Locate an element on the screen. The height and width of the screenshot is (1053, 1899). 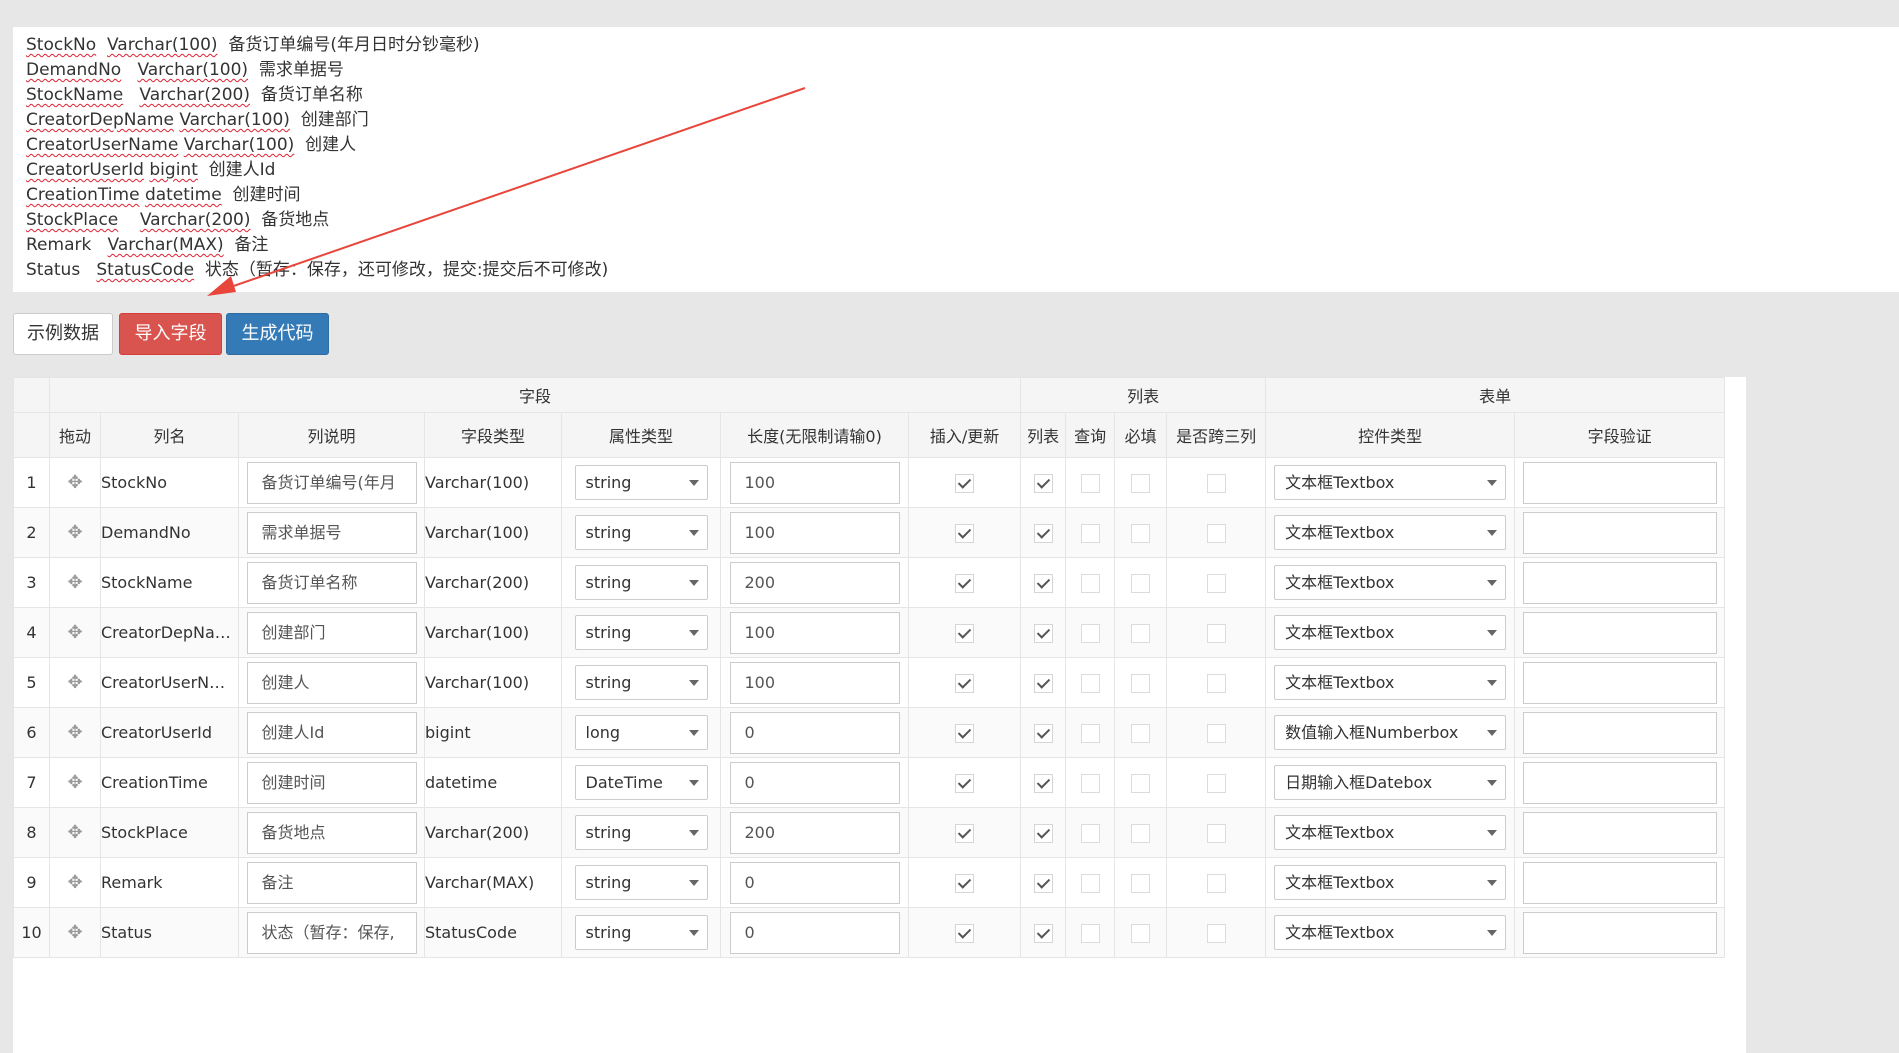
property-type-select: DateTime is located at coordinates (641, 782).